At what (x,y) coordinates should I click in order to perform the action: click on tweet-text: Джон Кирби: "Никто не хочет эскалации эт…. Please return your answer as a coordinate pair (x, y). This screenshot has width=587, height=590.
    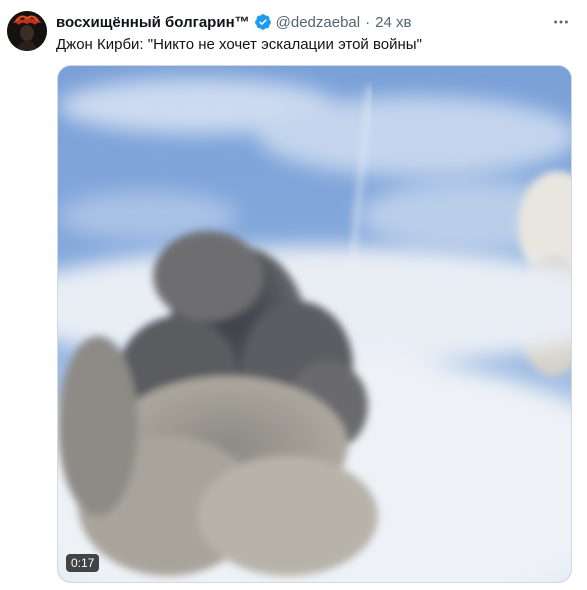
    Looking at the image, I should click on (239, 44).